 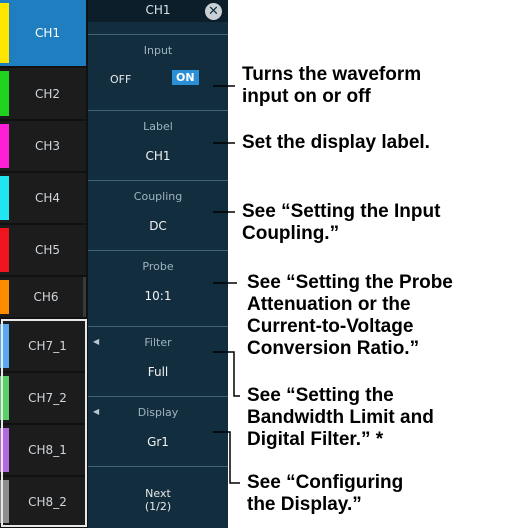 I want to click on filter-menu-item: ◀ Filter Full, so click(x=158, y=360).